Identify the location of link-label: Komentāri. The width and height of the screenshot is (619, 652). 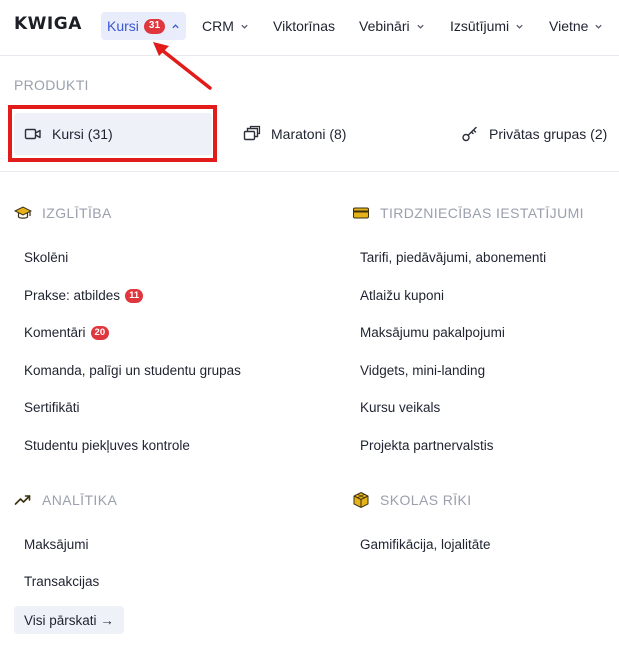
(55, 332).